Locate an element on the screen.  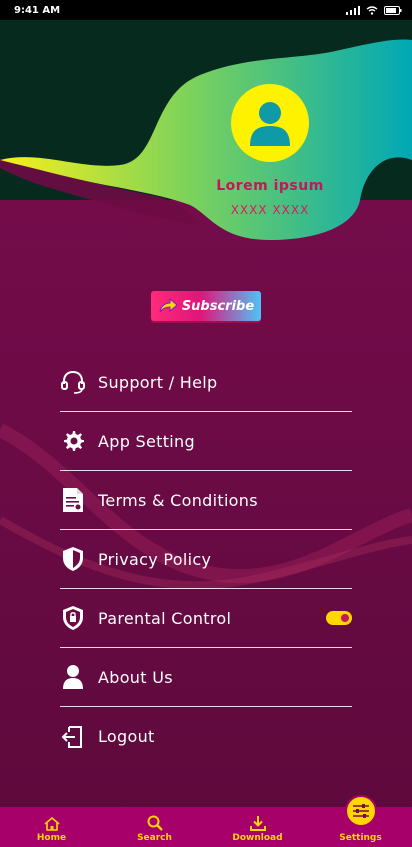
nav-settings-label: Settings is located at coordinates (360, 838).